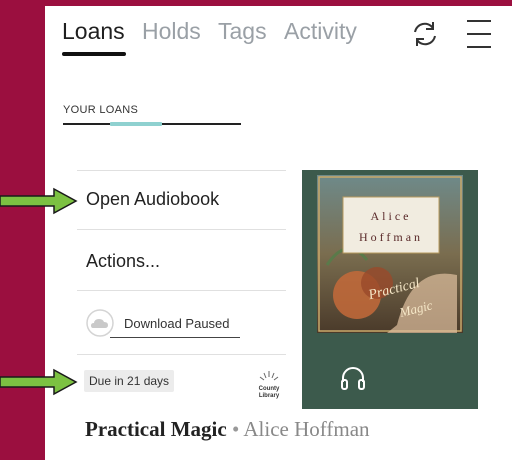 The image size is (512, 460). I want to click on section-label: YOUR LOANS, so click(101, 110).